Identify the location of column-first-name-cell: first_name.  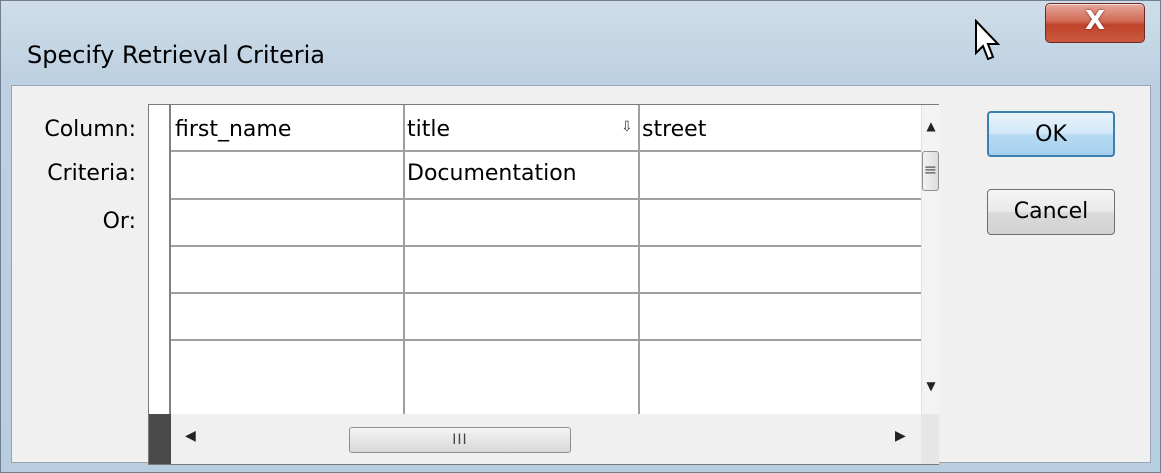
(233, 129).